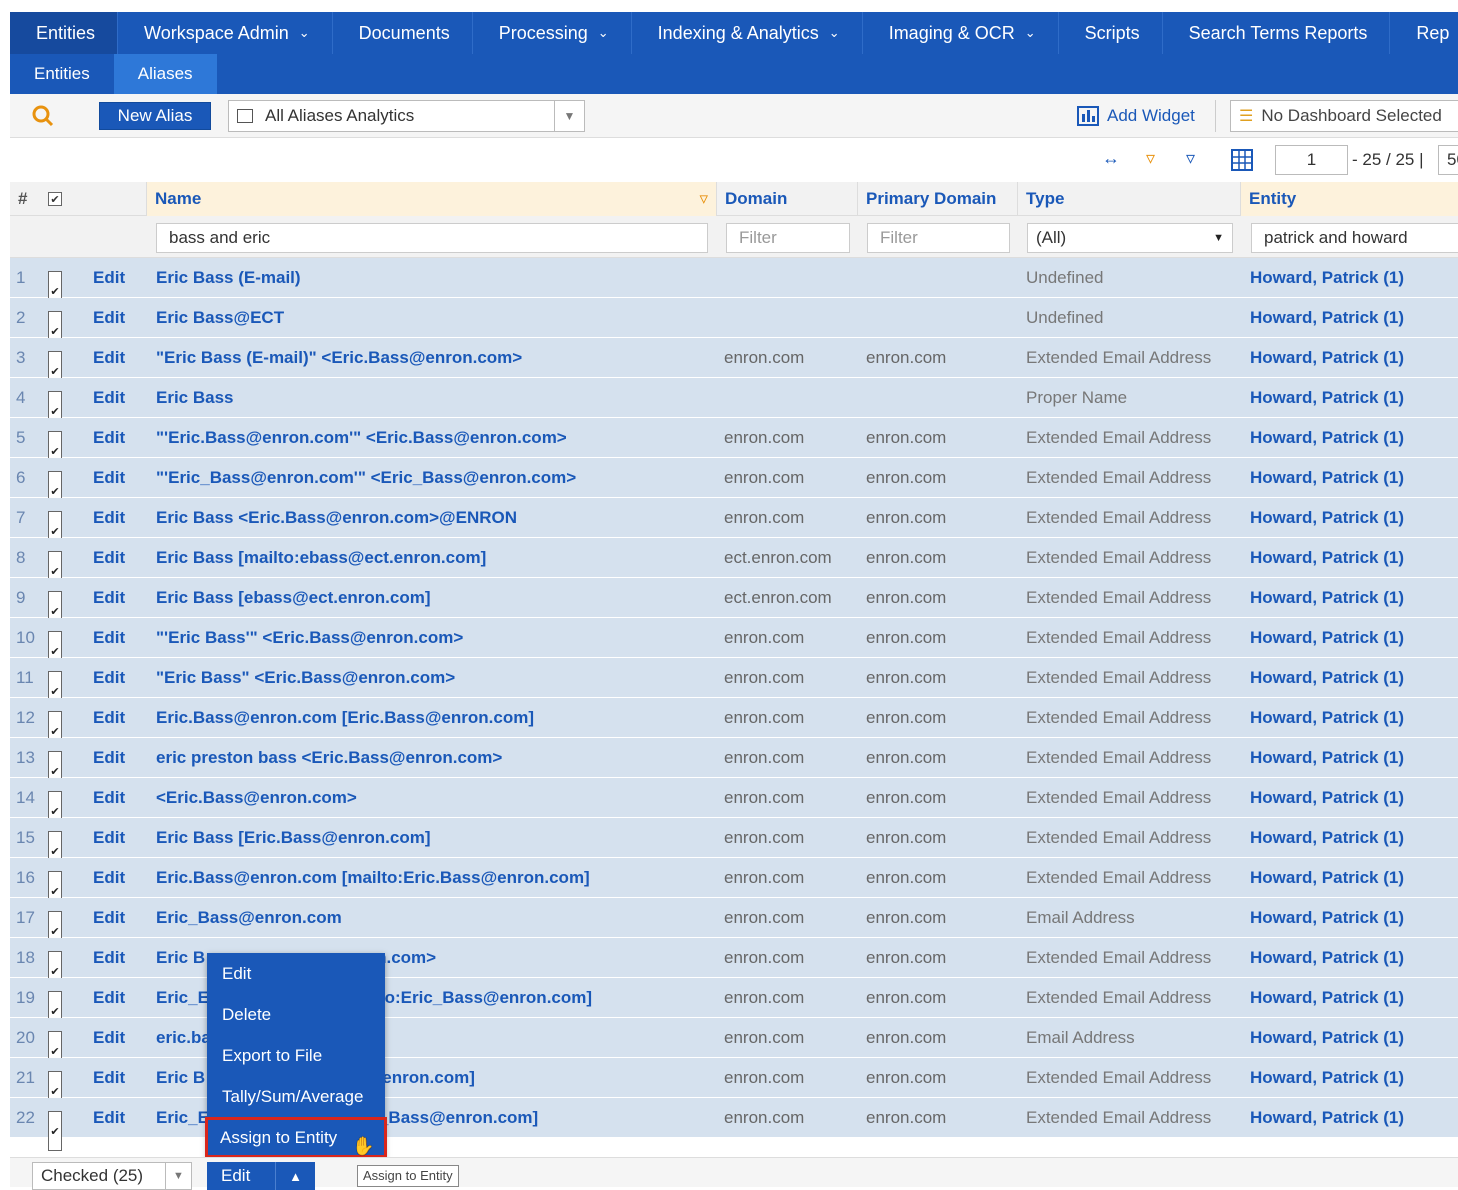  I want to click on row-name: Eric Bass <Eric.Bass@enron.com>@ENRON, so click(436, 518).